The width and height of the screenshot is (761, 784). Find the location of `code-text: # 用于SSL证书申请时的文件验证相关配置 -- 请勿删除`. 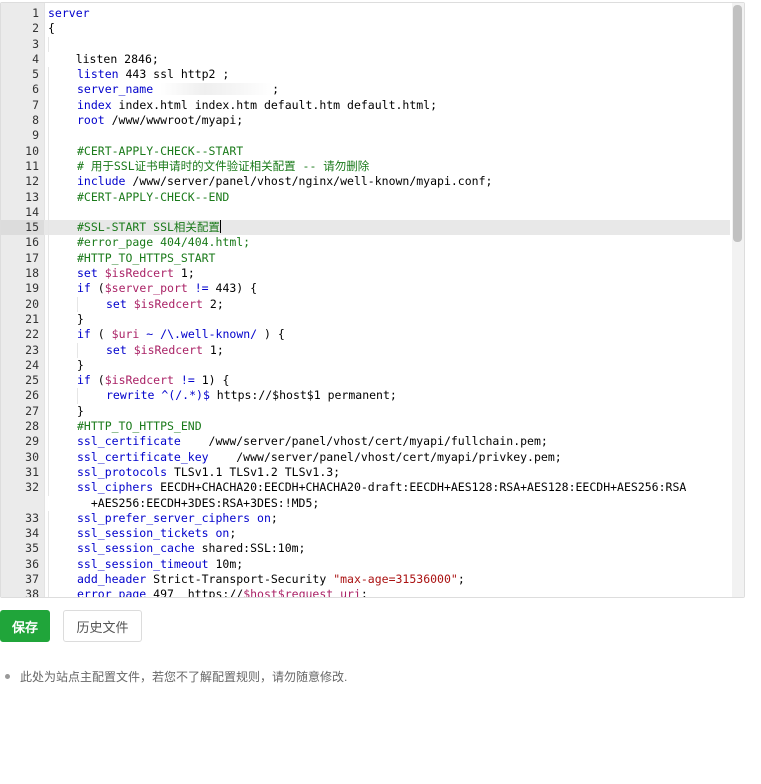

code-text: # 用于SSL证书申请时的文件验证相关配置 -- 请勿删除 is located at coordinates (389, 166).